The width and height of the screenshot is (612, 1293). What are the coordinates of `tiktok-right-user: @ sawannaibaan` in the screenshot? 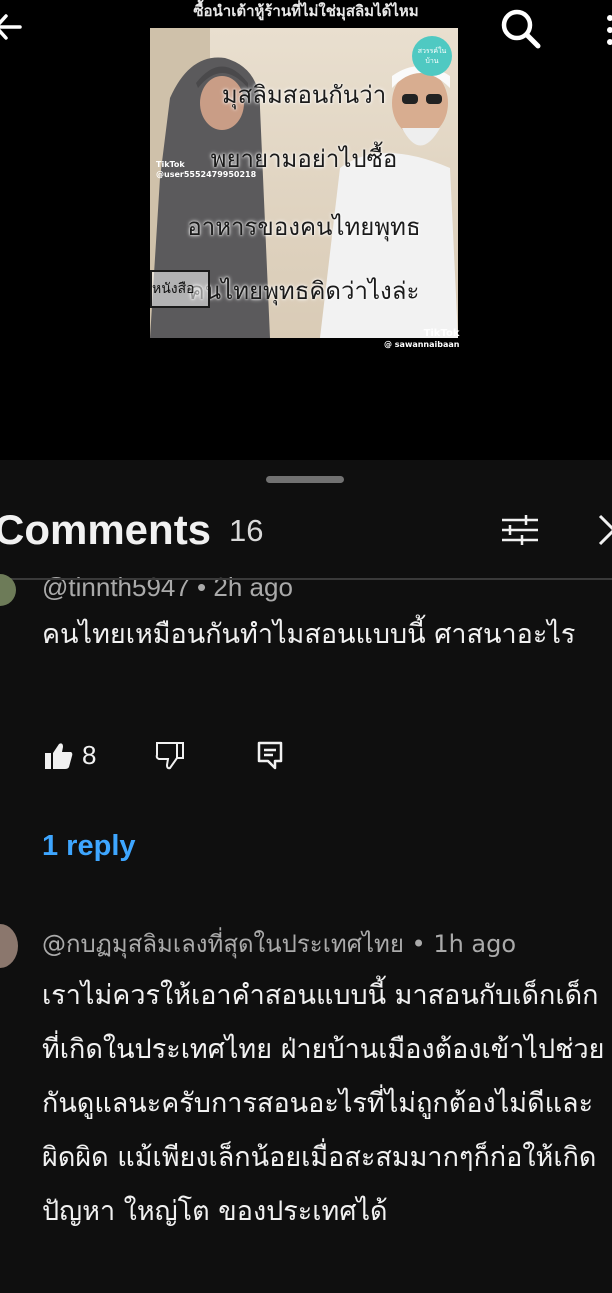 It's located at (422, 344).